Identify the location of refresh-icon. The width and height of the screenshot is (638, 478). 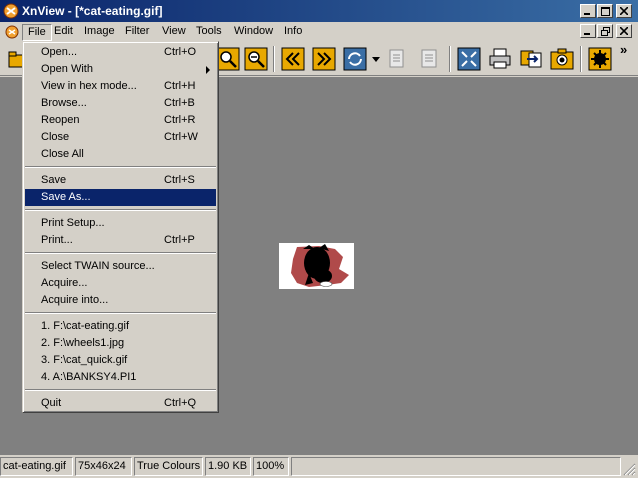
(355, 59).